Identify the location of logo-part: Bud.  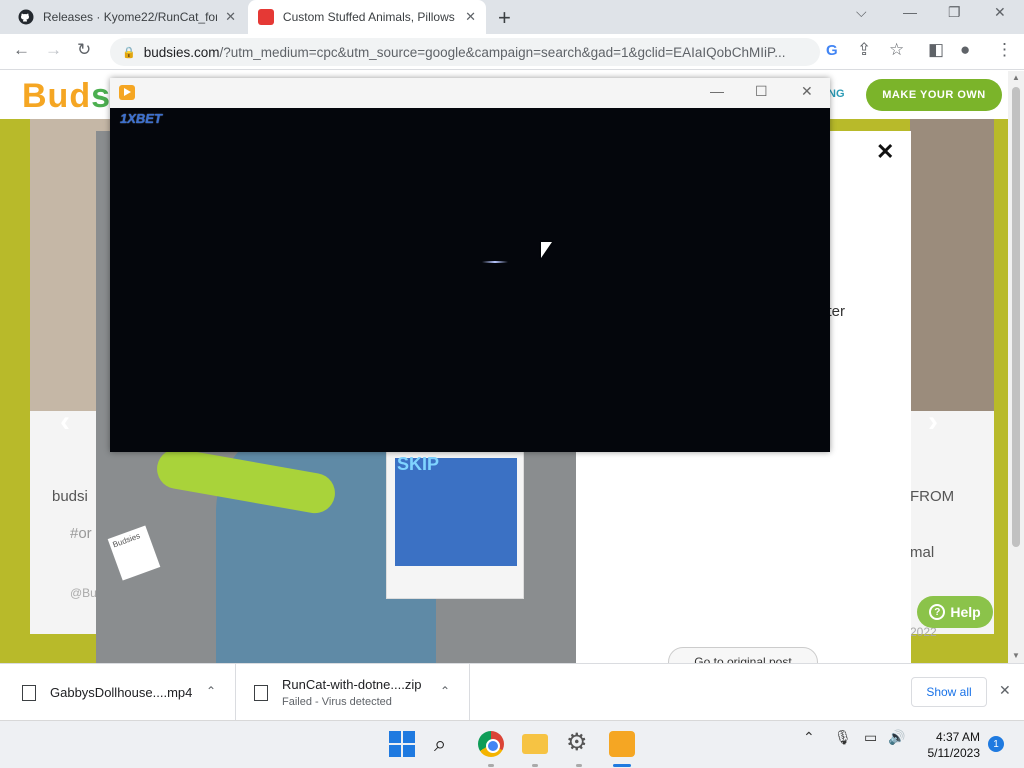
(57, 96).